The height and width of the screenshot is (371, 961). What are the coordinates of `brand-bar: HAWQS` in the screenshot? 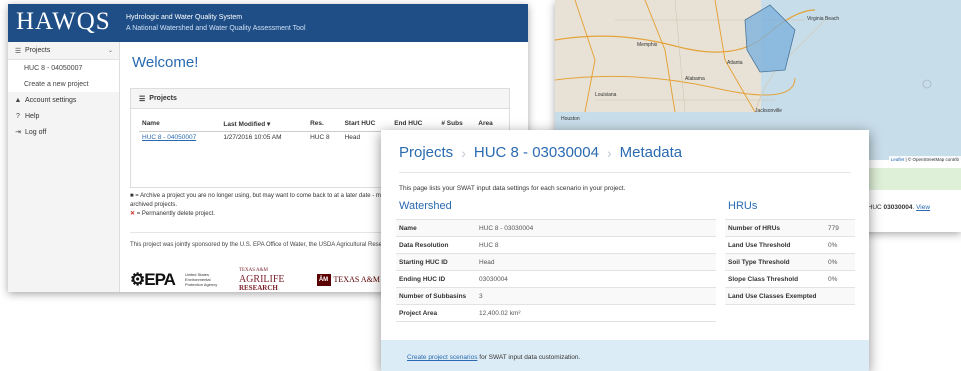 It's located at (64, 23).